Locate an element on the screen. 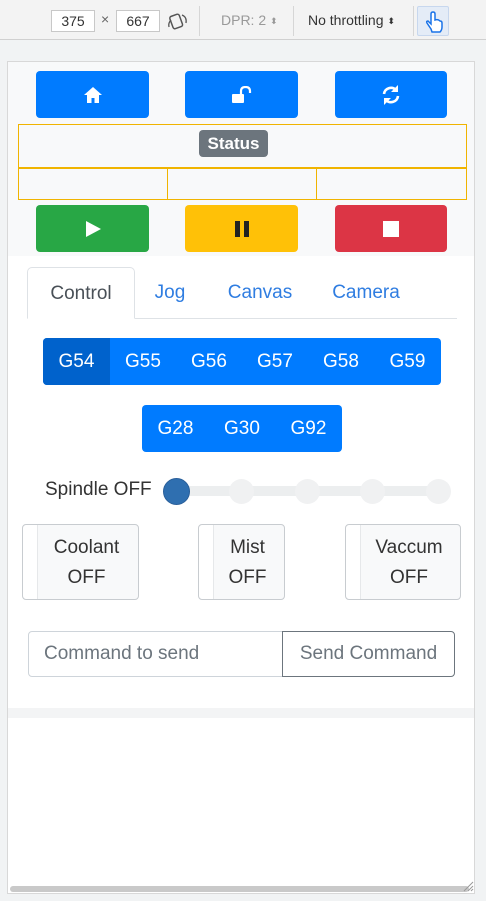 This screenshot has width=486, height=901. wcs-g57-button: G57 is located at coordinates (275, 361).